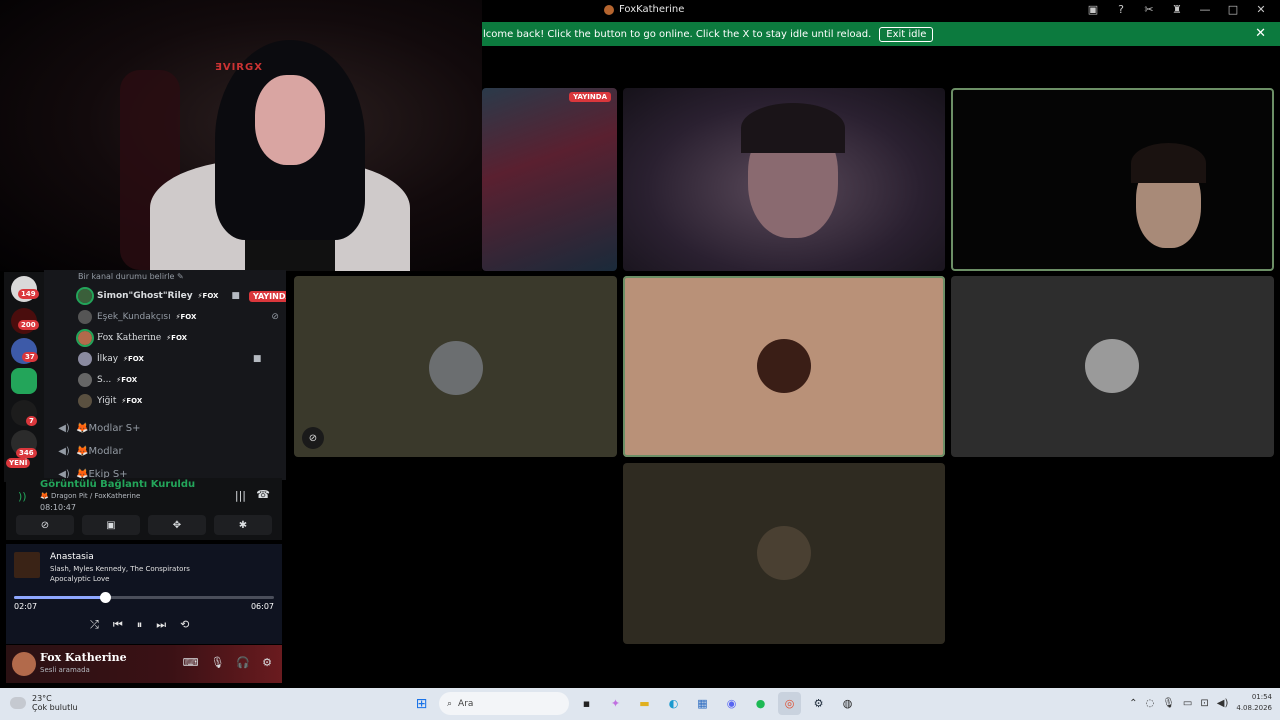  I want to click on shuffle-icon: ⤮, so click(94, 625).